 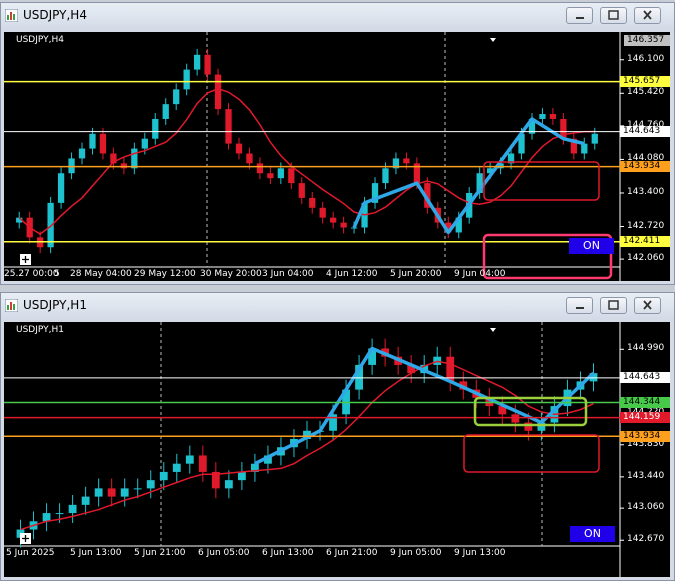 I want to click on window-titlebar: USDJPY,H4, so click(x=337, y=16).